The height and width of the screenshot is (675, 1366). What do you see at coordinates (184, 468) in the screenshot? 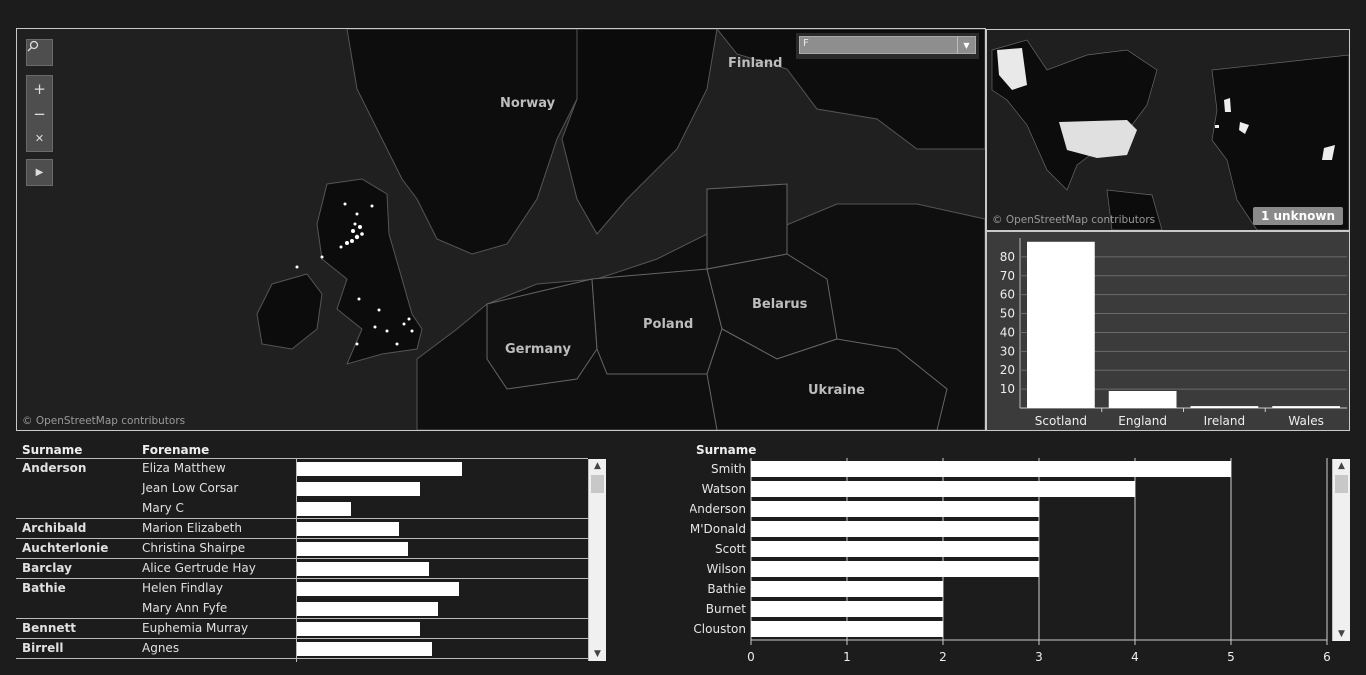
I see `forename-cell: Eliza Matthew` at bounding box center [184, 468].